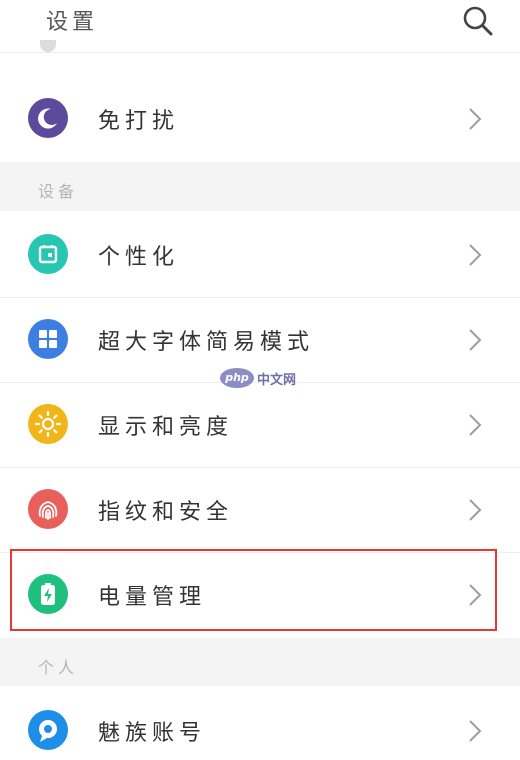 The height and width of the screenshot is (760, 520). Describe the element at coordinates (260, 510) in the screenshot. I see `settings-row-fingerprint: 指纹和安全` at that location.